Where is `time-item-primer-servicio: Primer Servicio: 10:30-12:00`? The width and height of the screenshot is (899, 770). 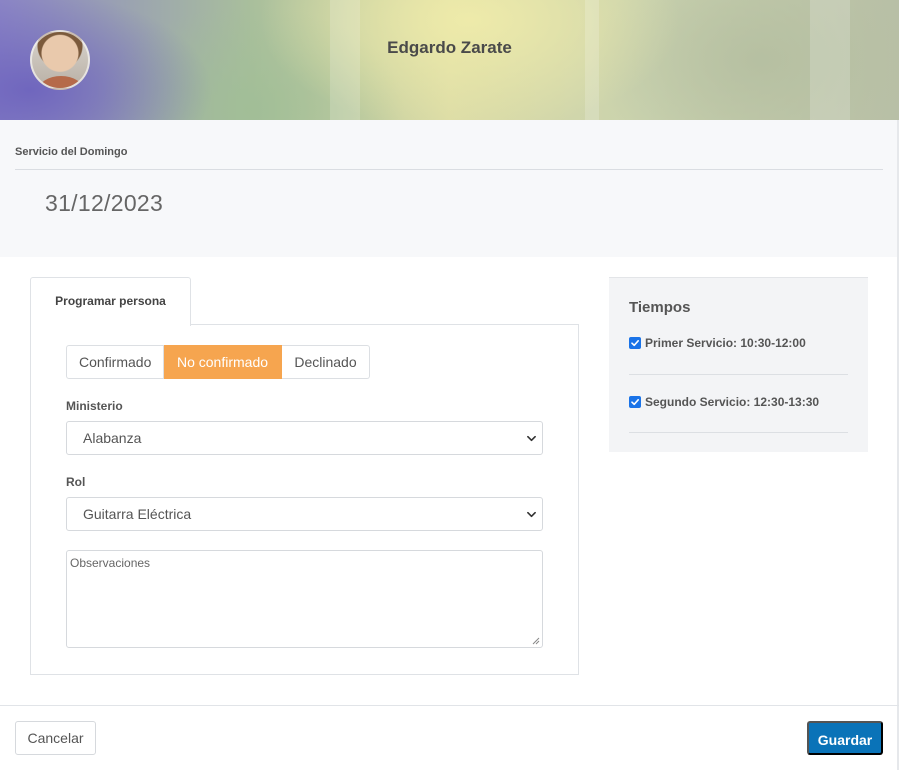 time-item-primer-servicio: Primer Servicio: 10:30-12:00 is located at coordinates (738, 343).